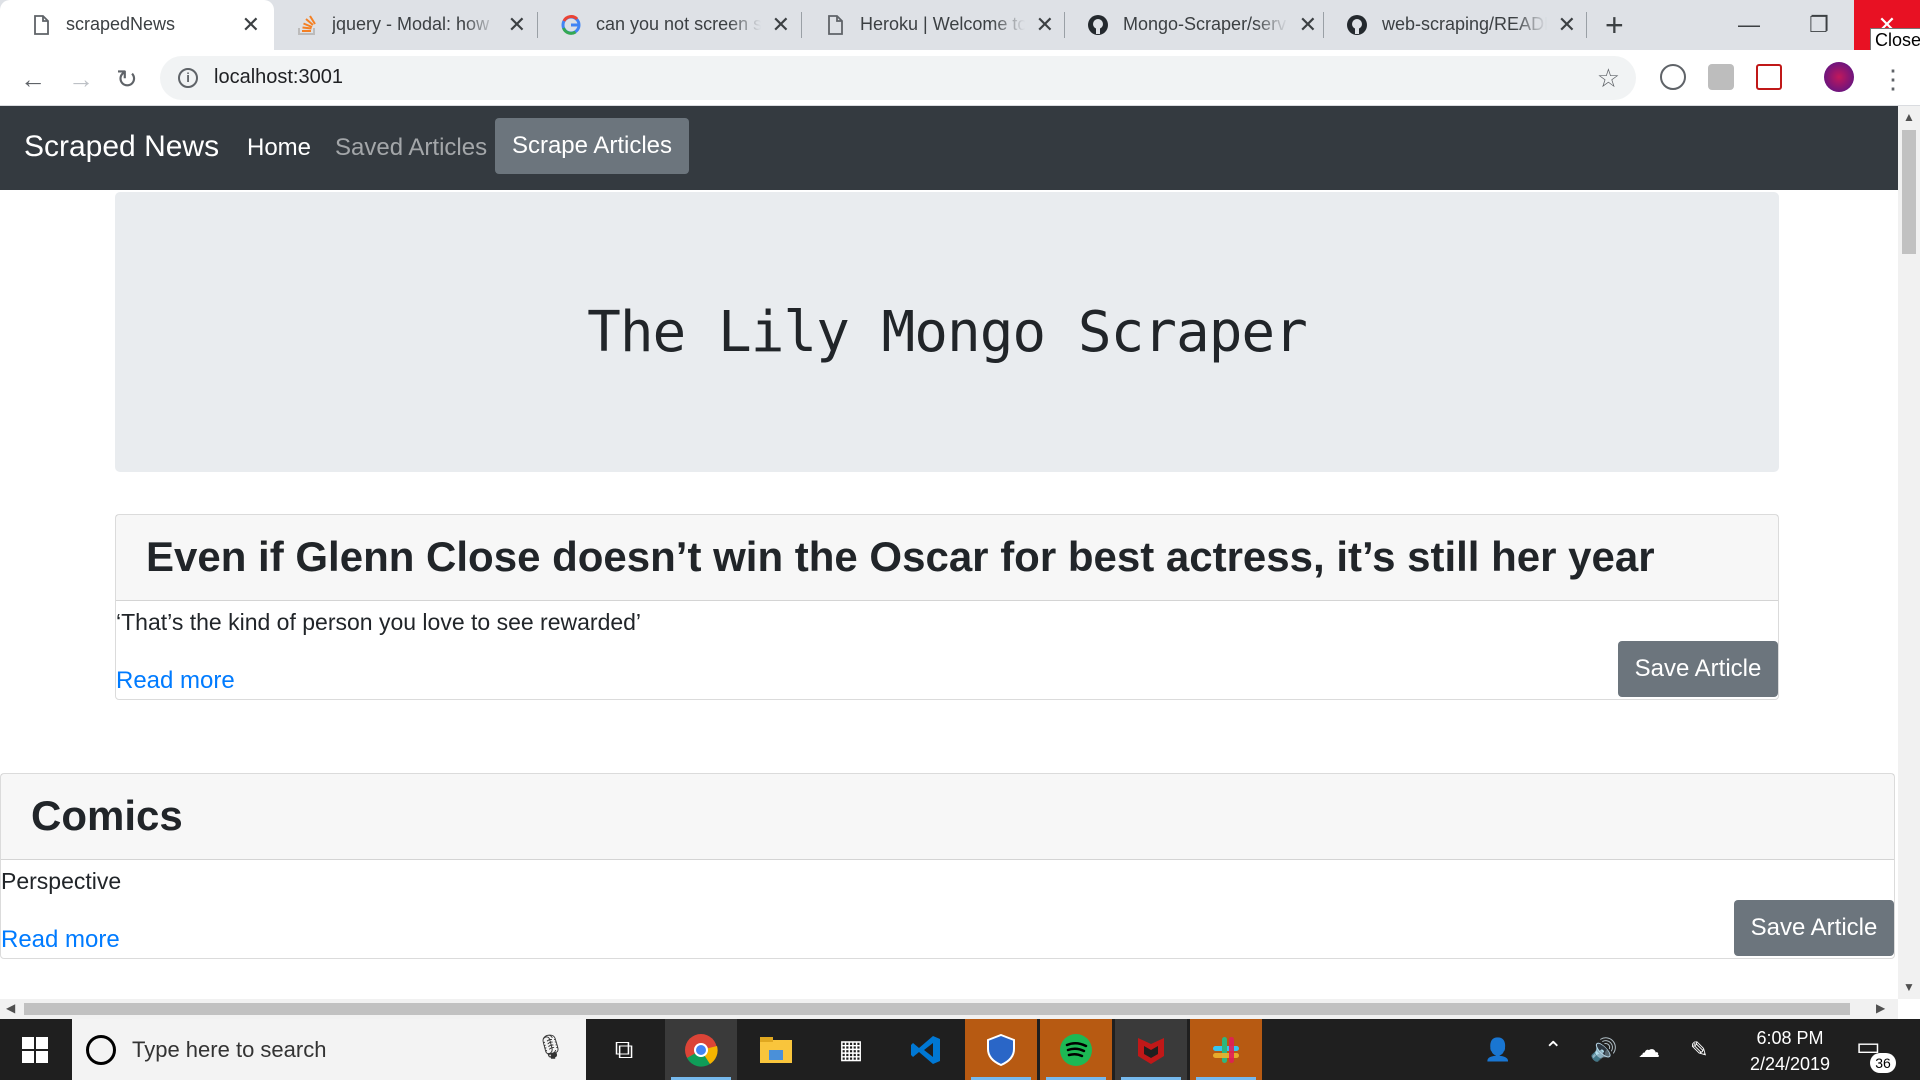  Describe the element at coordinates (1497, 1050) in the screenshot. I see `people-icon: 👤` at that location.